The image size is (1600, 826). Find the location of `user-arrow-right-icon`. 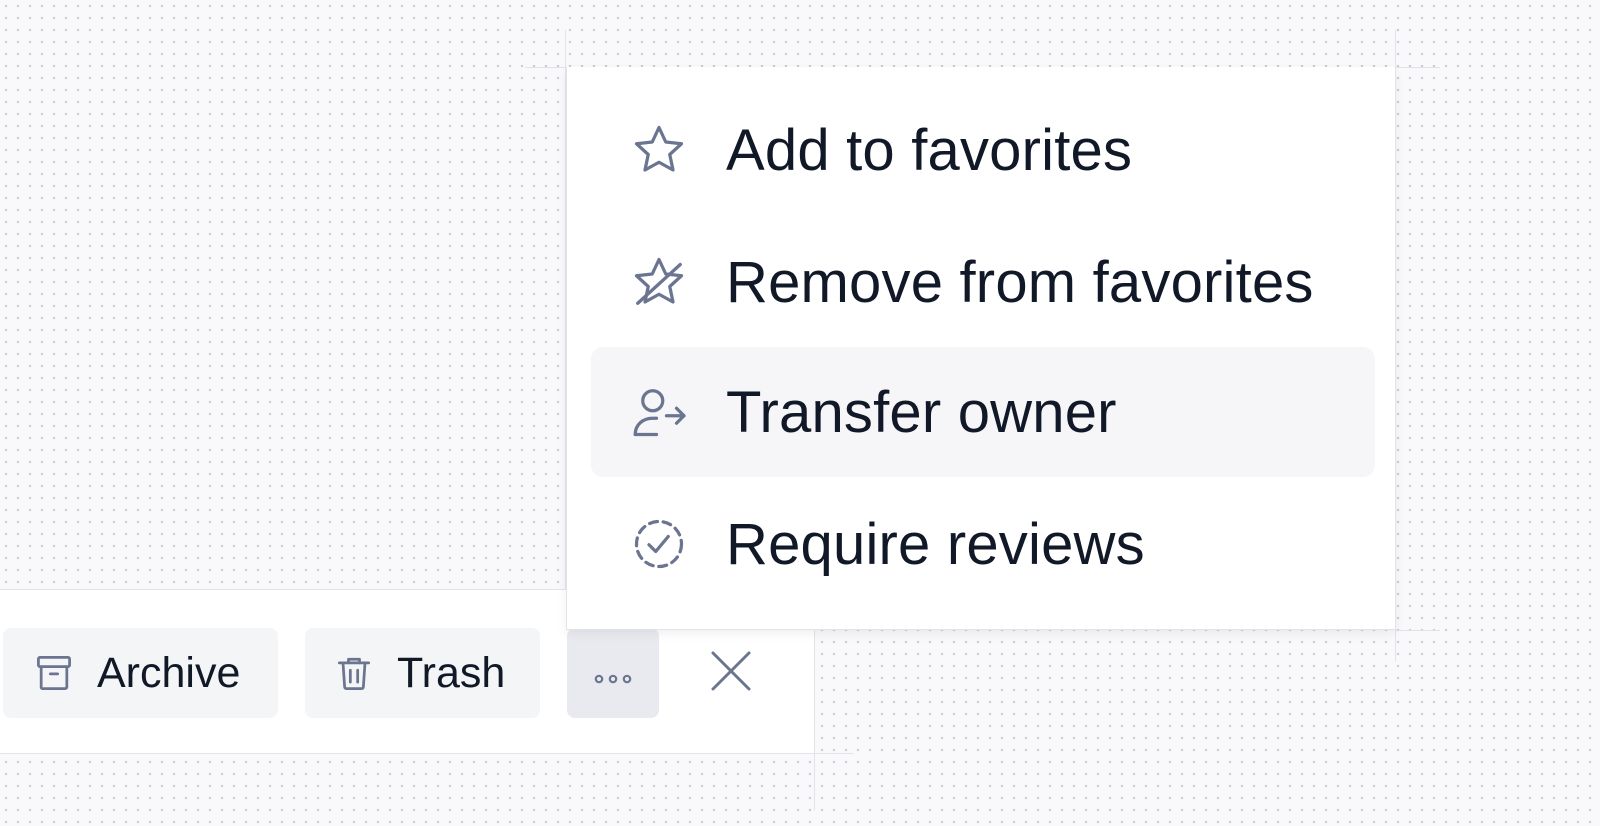

user-arrow-right-icon is located at coordinates (659, 412).